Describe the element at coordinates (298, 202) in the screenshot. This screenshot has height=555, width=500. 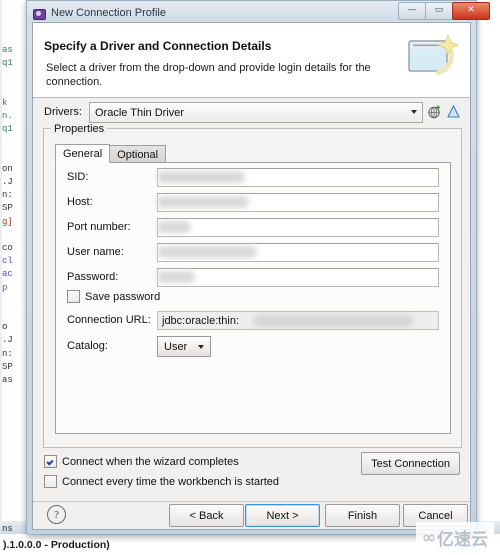
I see `host-input` at that location.